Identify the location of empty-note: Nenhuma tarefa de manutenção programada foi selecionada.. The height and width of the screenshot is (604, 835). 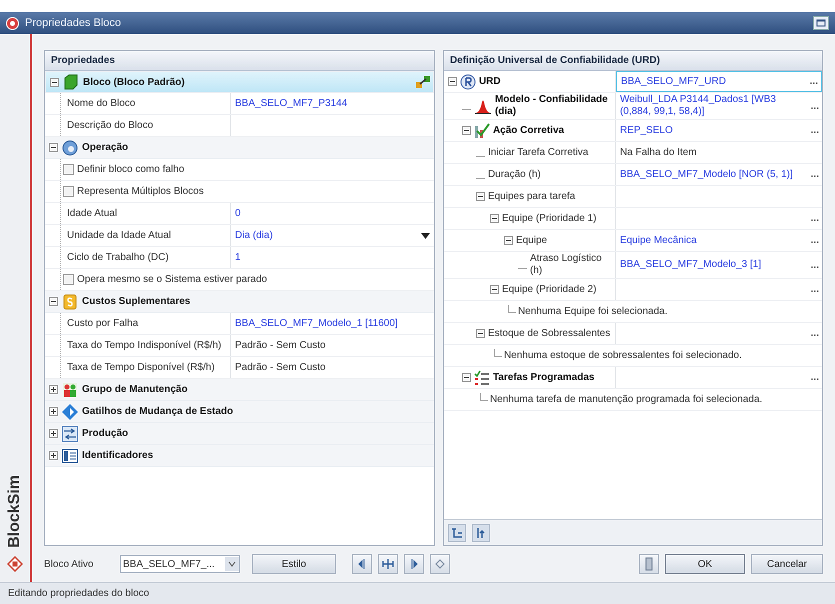
(626, 400).